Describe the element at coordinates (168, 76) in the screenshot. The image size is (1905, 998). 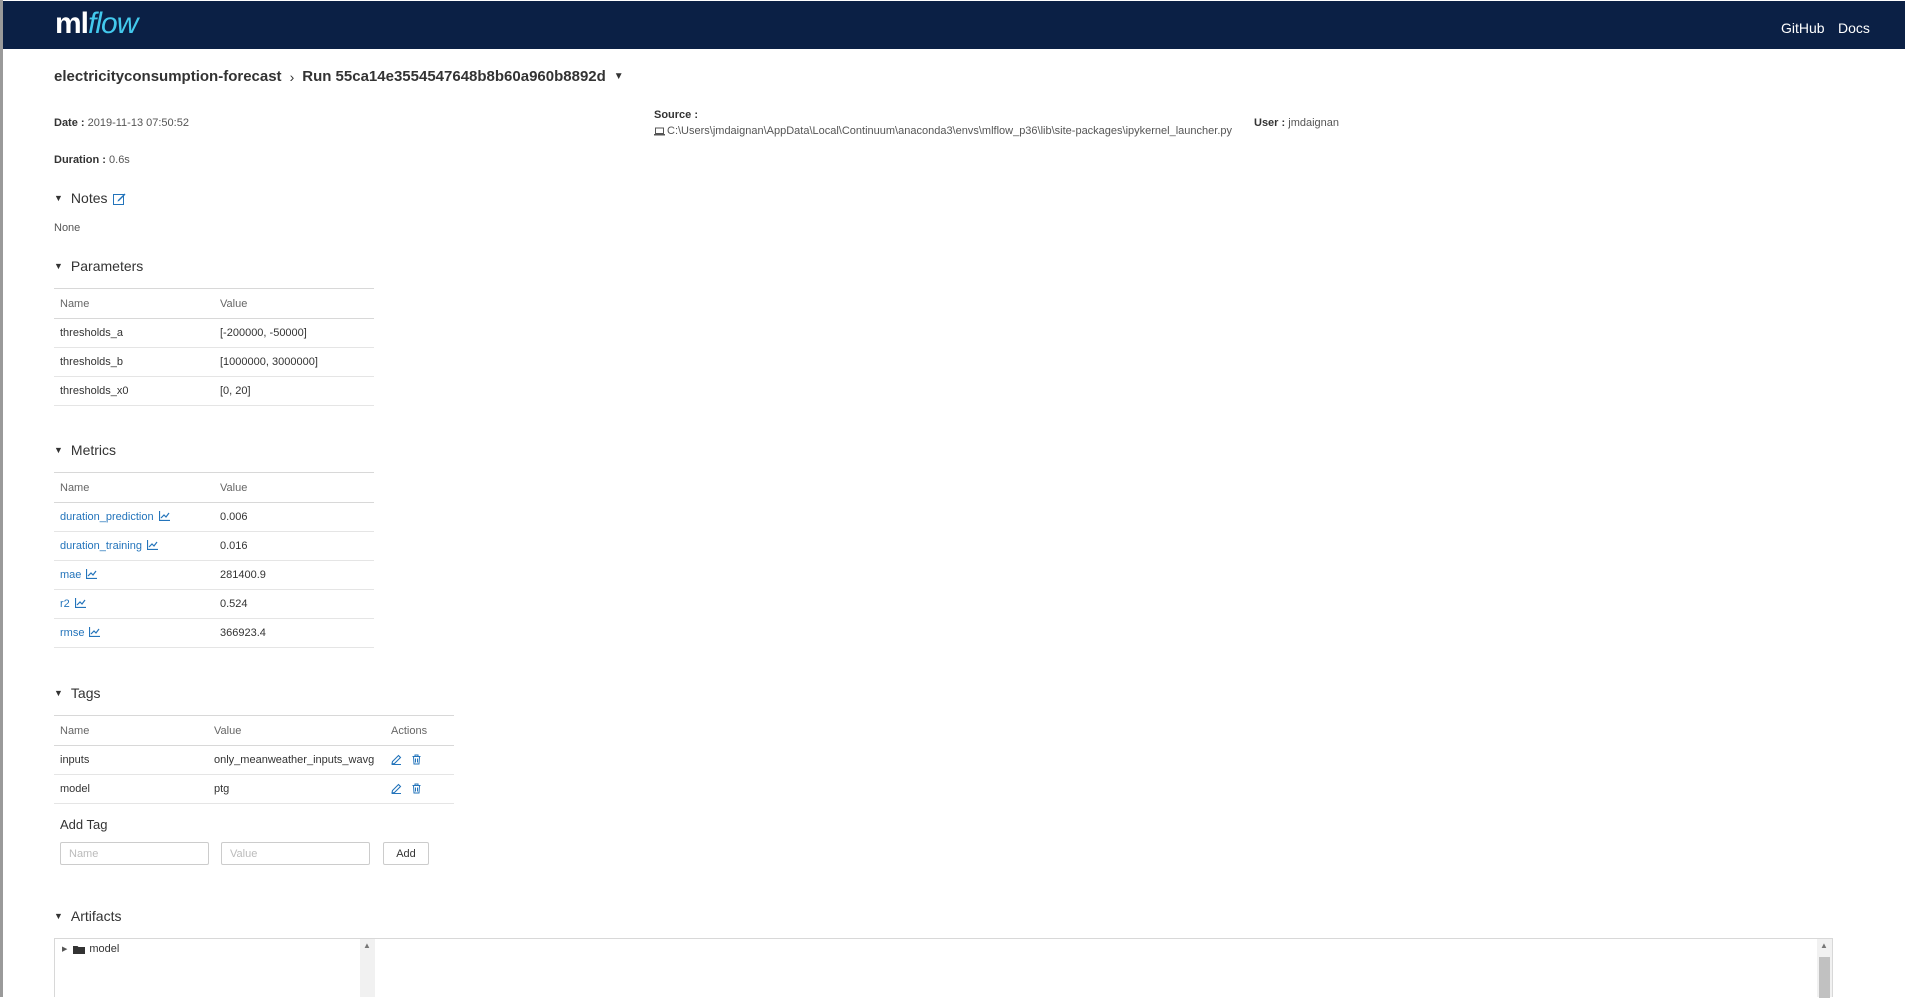
I see `breadcrumb-experiment-link: electricityconsumption-forecast` at that location.